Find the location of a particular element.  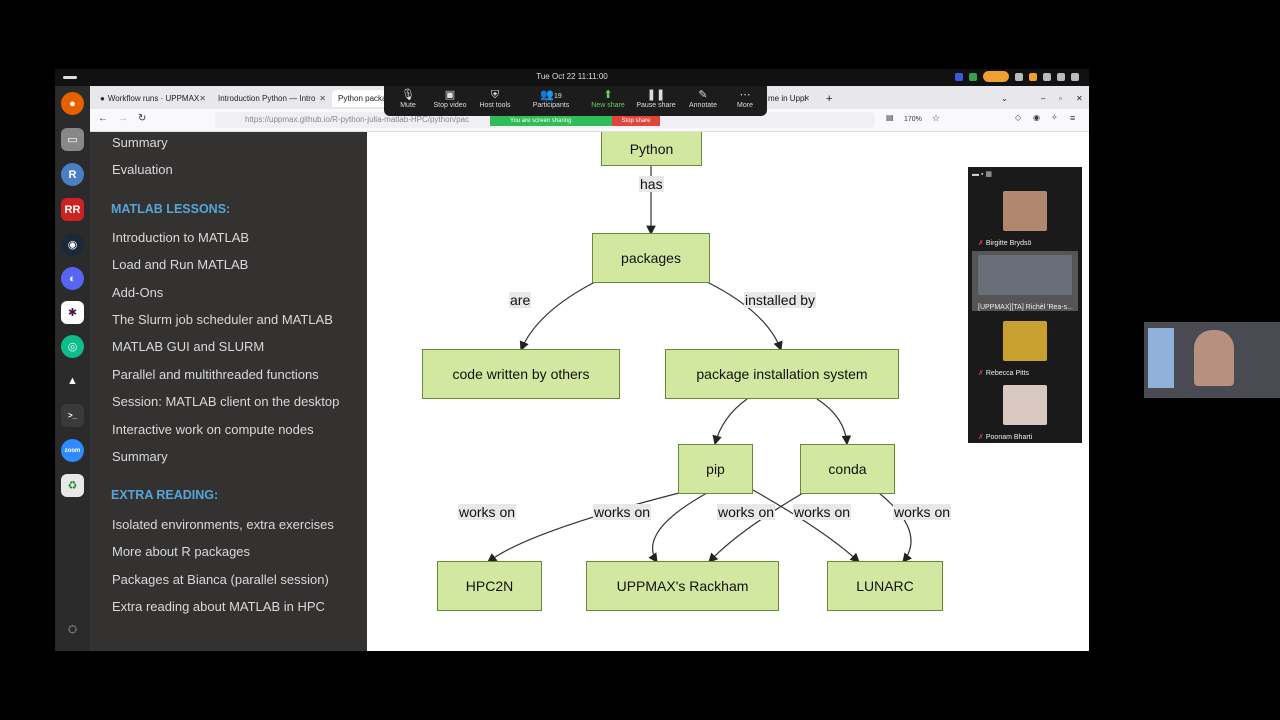

node-uppmax-rackham: UPPMAX's Rackham is located at coordinates (682, 586).